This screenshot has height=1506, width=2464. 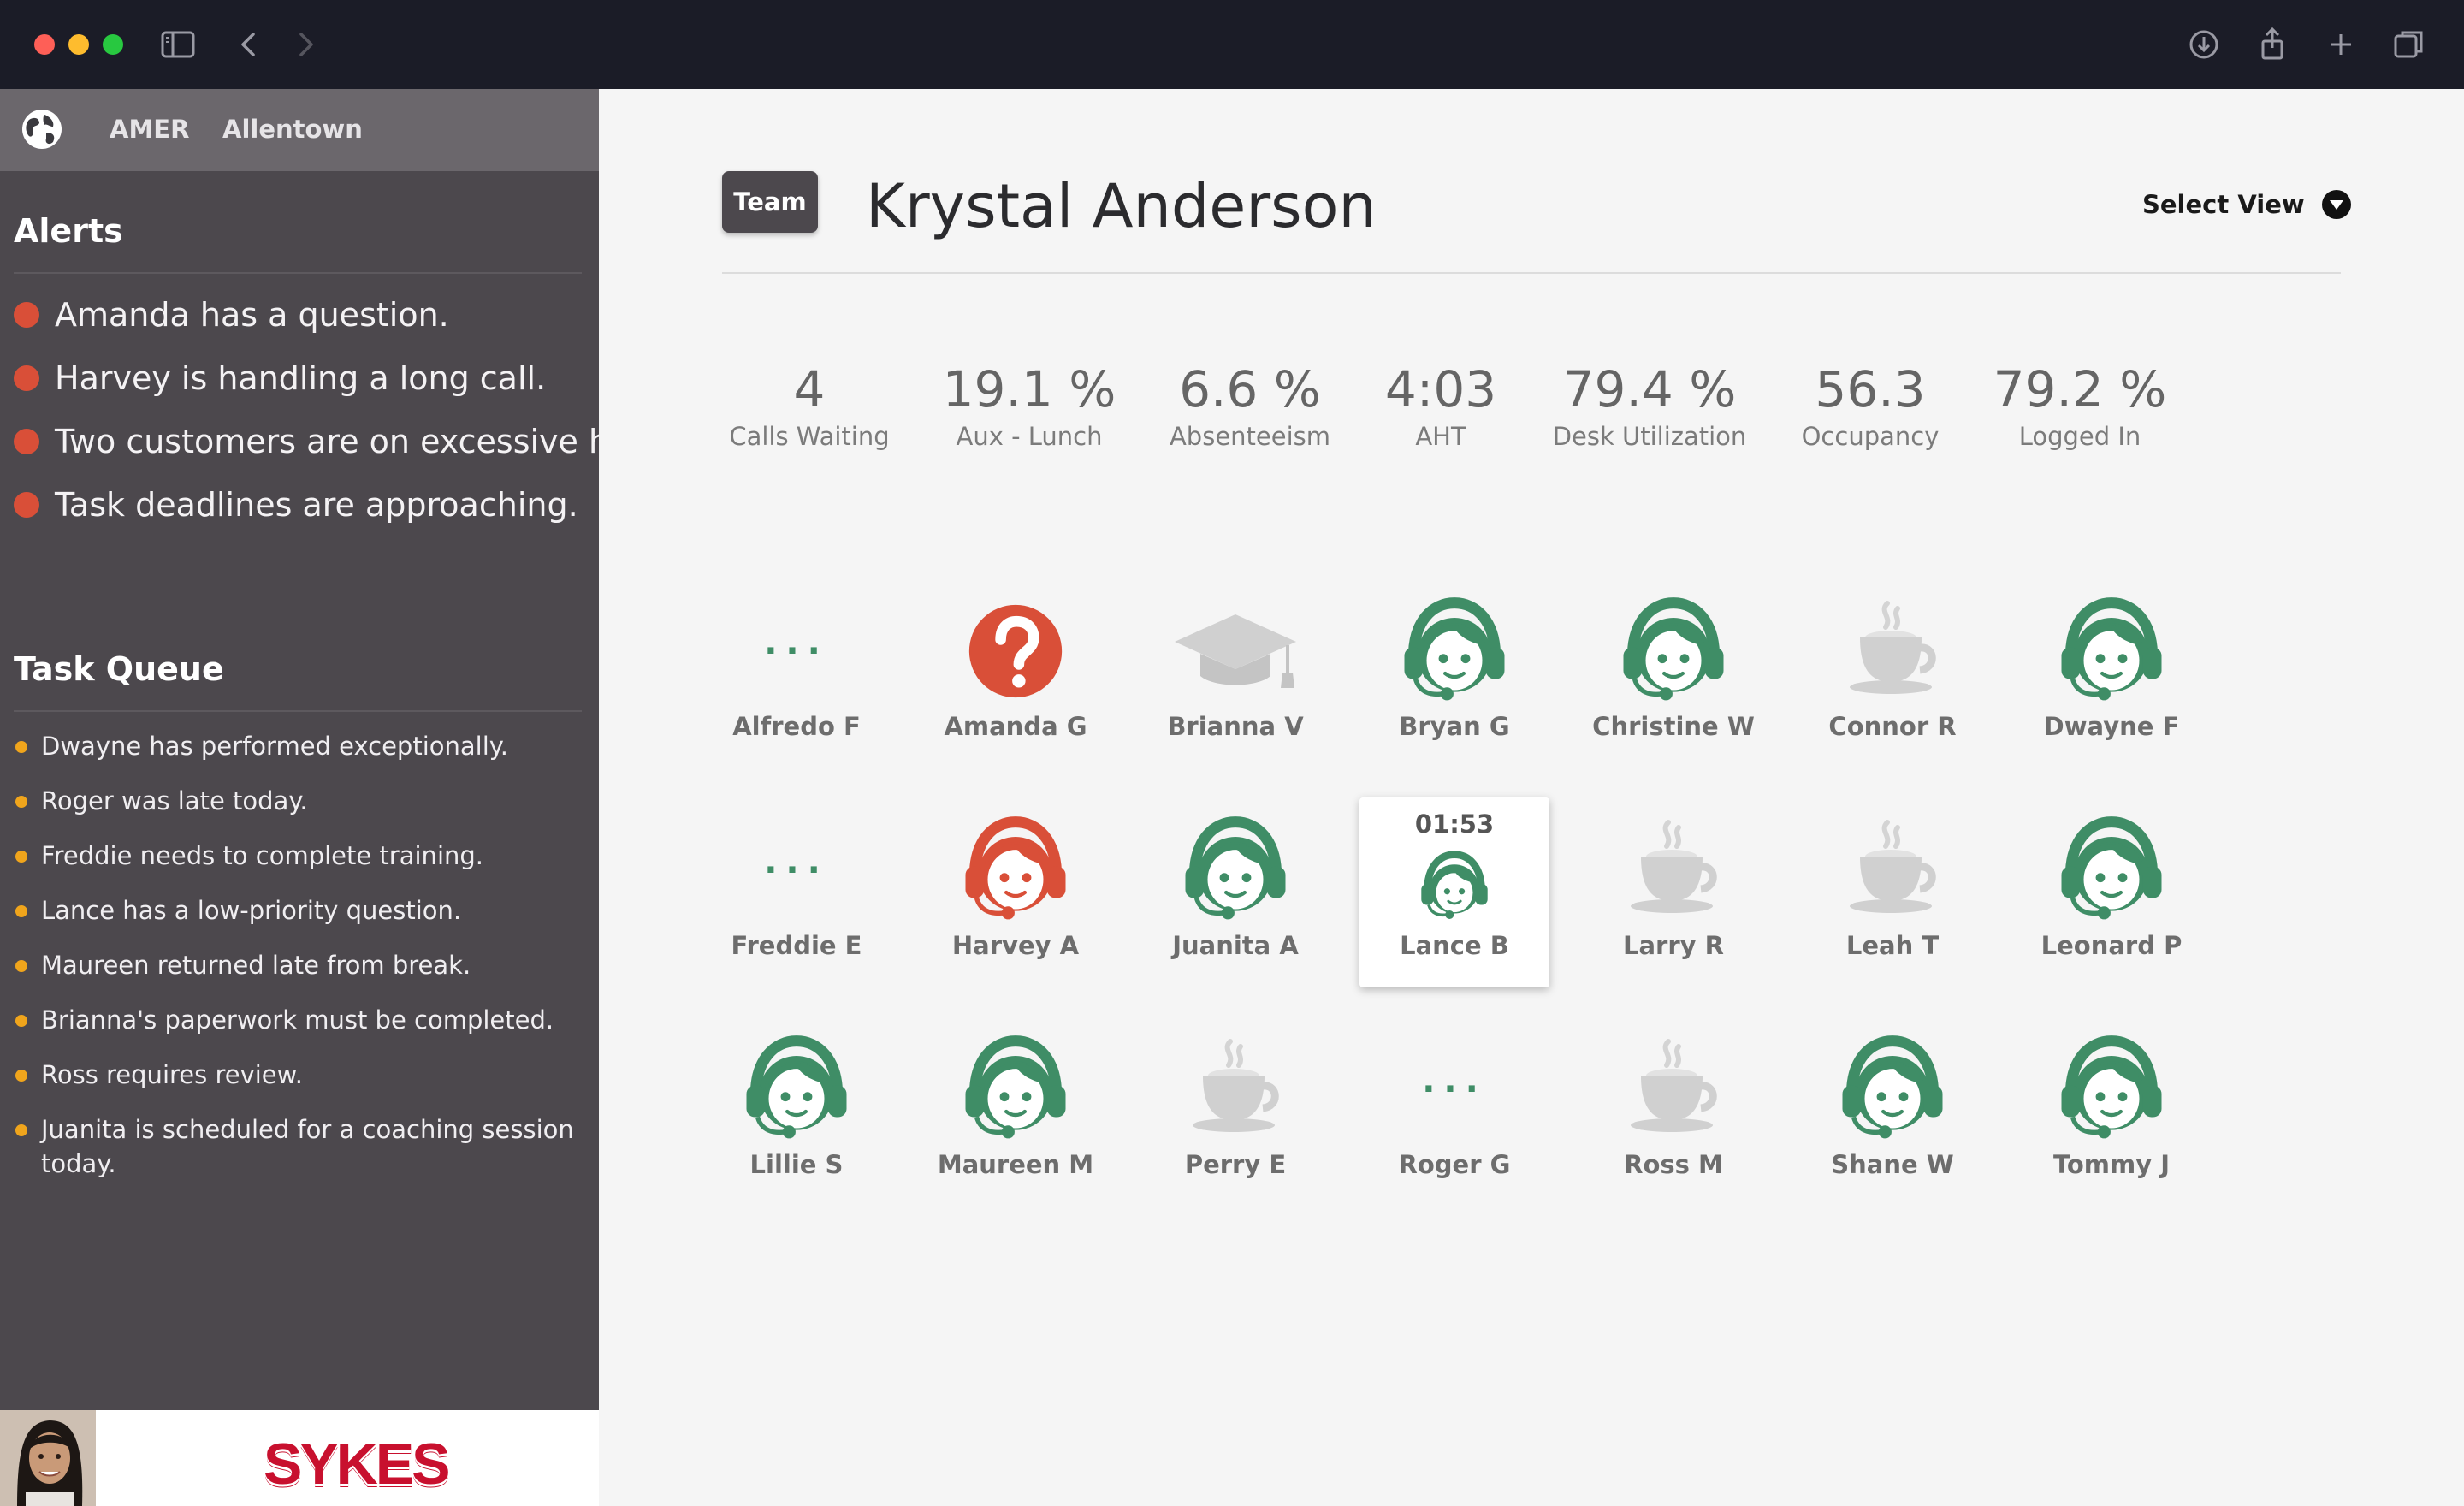 What do you see at coordinates (1892, 946) in the screenshot?
I see `agent-name: Leah T` at bounding box center [1892, 946].